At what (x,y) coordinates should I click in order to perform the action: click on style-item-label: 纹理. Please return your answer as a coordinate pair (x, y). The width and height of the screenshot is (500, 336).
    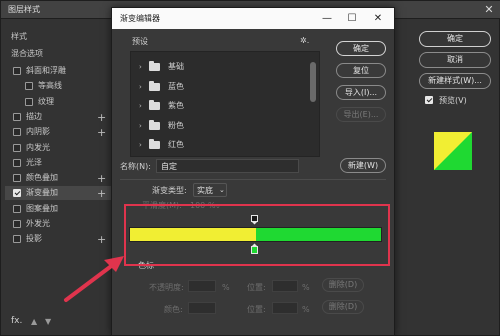
    Looking at the image, I should click on (46, 101).